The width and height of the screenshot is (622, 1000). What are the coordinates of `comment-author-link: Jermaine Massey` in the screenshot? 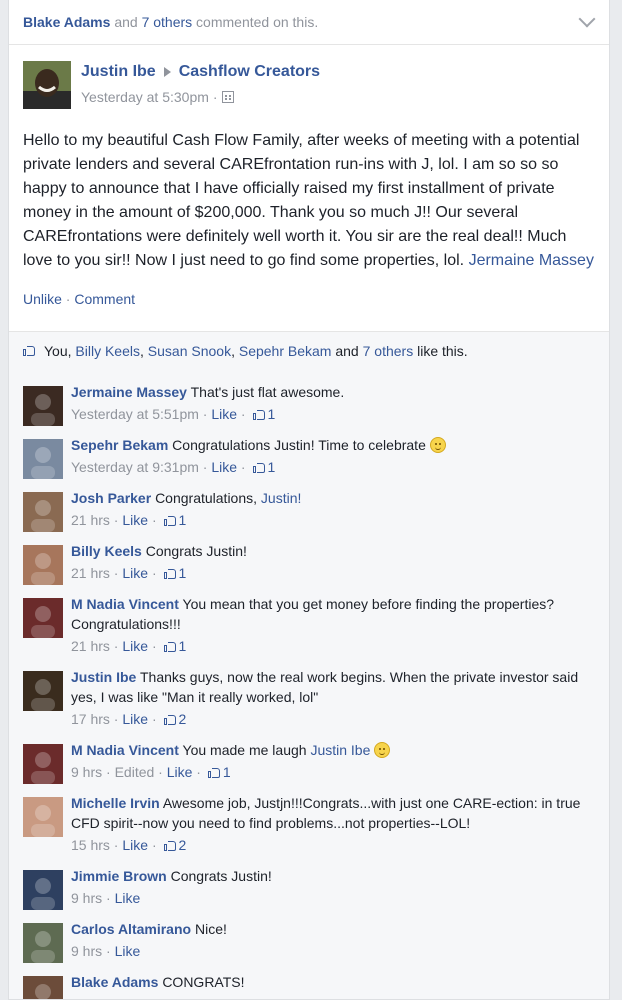 It's located at (129, 392).